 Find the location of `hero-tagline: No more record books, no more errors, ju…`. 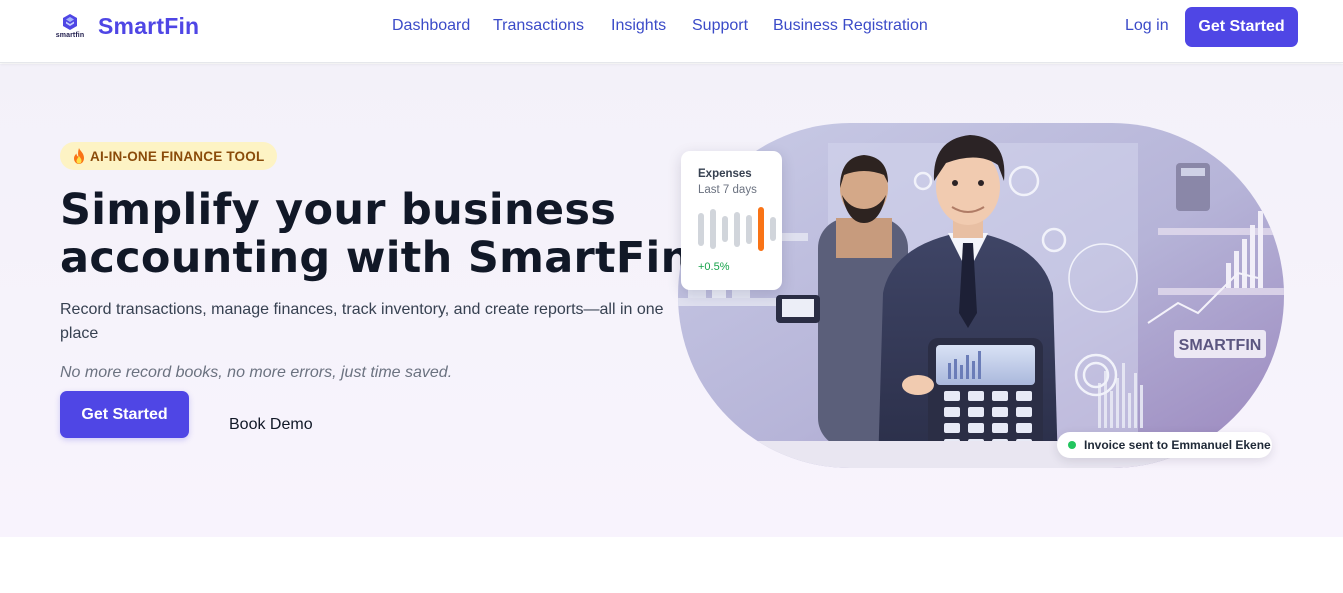

hero-tagline: No more record books, no more errors, ju… is located at coordinates (256, 372).